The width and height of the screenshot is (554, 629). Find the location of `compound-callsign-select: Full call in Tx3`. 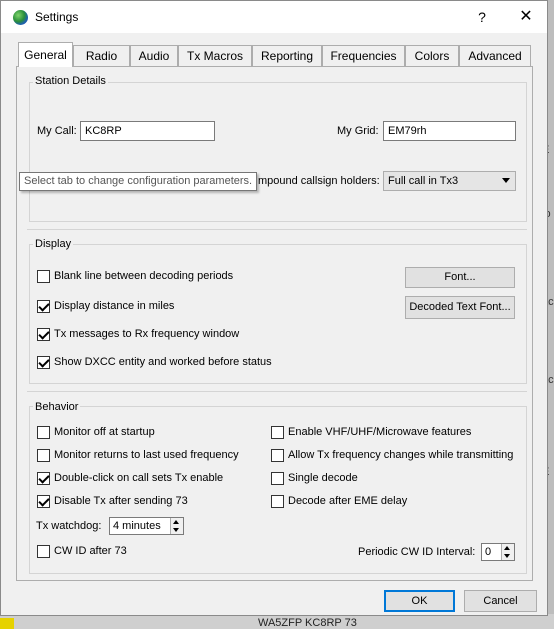

compound-callsign-select: Full call in Tx3 is located at coordinates (449, 181).